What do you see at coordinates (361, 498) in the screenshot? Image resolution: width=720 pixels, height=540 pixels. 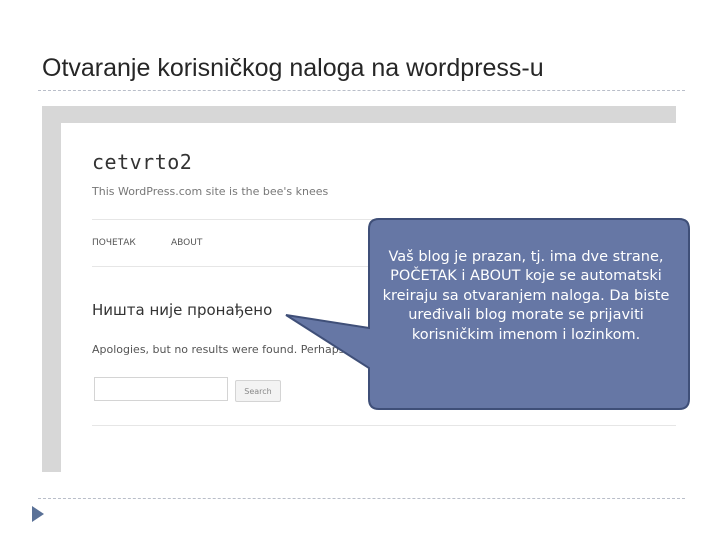 I see `footer-divider` at bounding box center [361, 498].